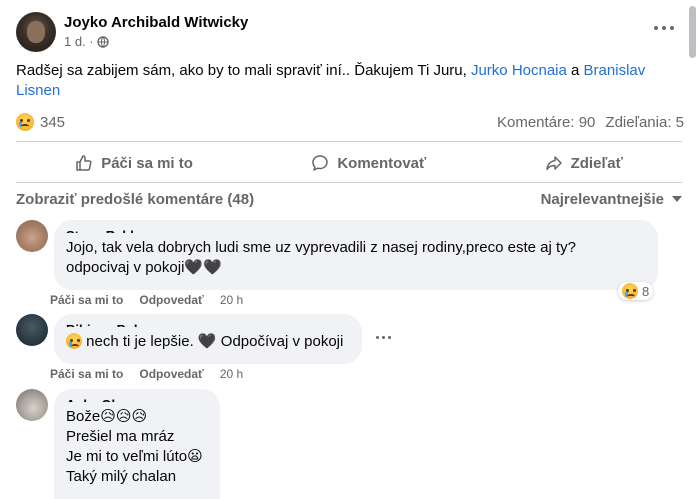 This screenshot has width=698, height=499. Describe the element at coordinates (124, 416) in the screenshot. I see `crying-emoji-icons: 😥😥😥` at that location.